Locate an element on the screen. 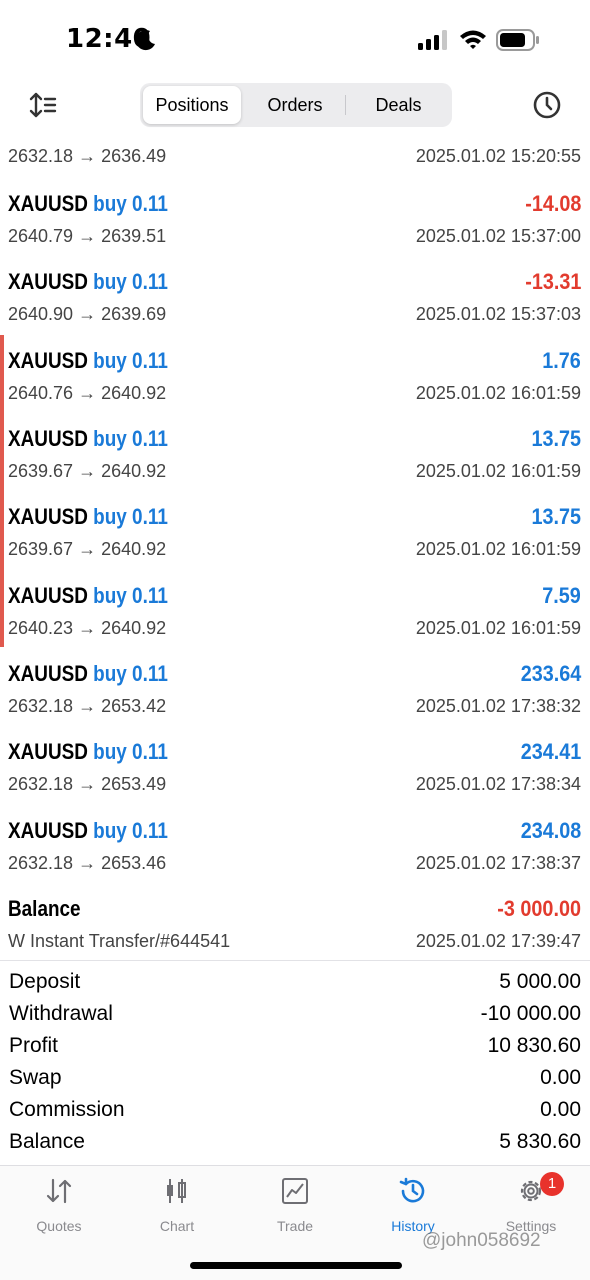 Image resolution: width=590 pixels, height=1280 pixels. tab-orders: Orders is located at coordinates (295, 105).